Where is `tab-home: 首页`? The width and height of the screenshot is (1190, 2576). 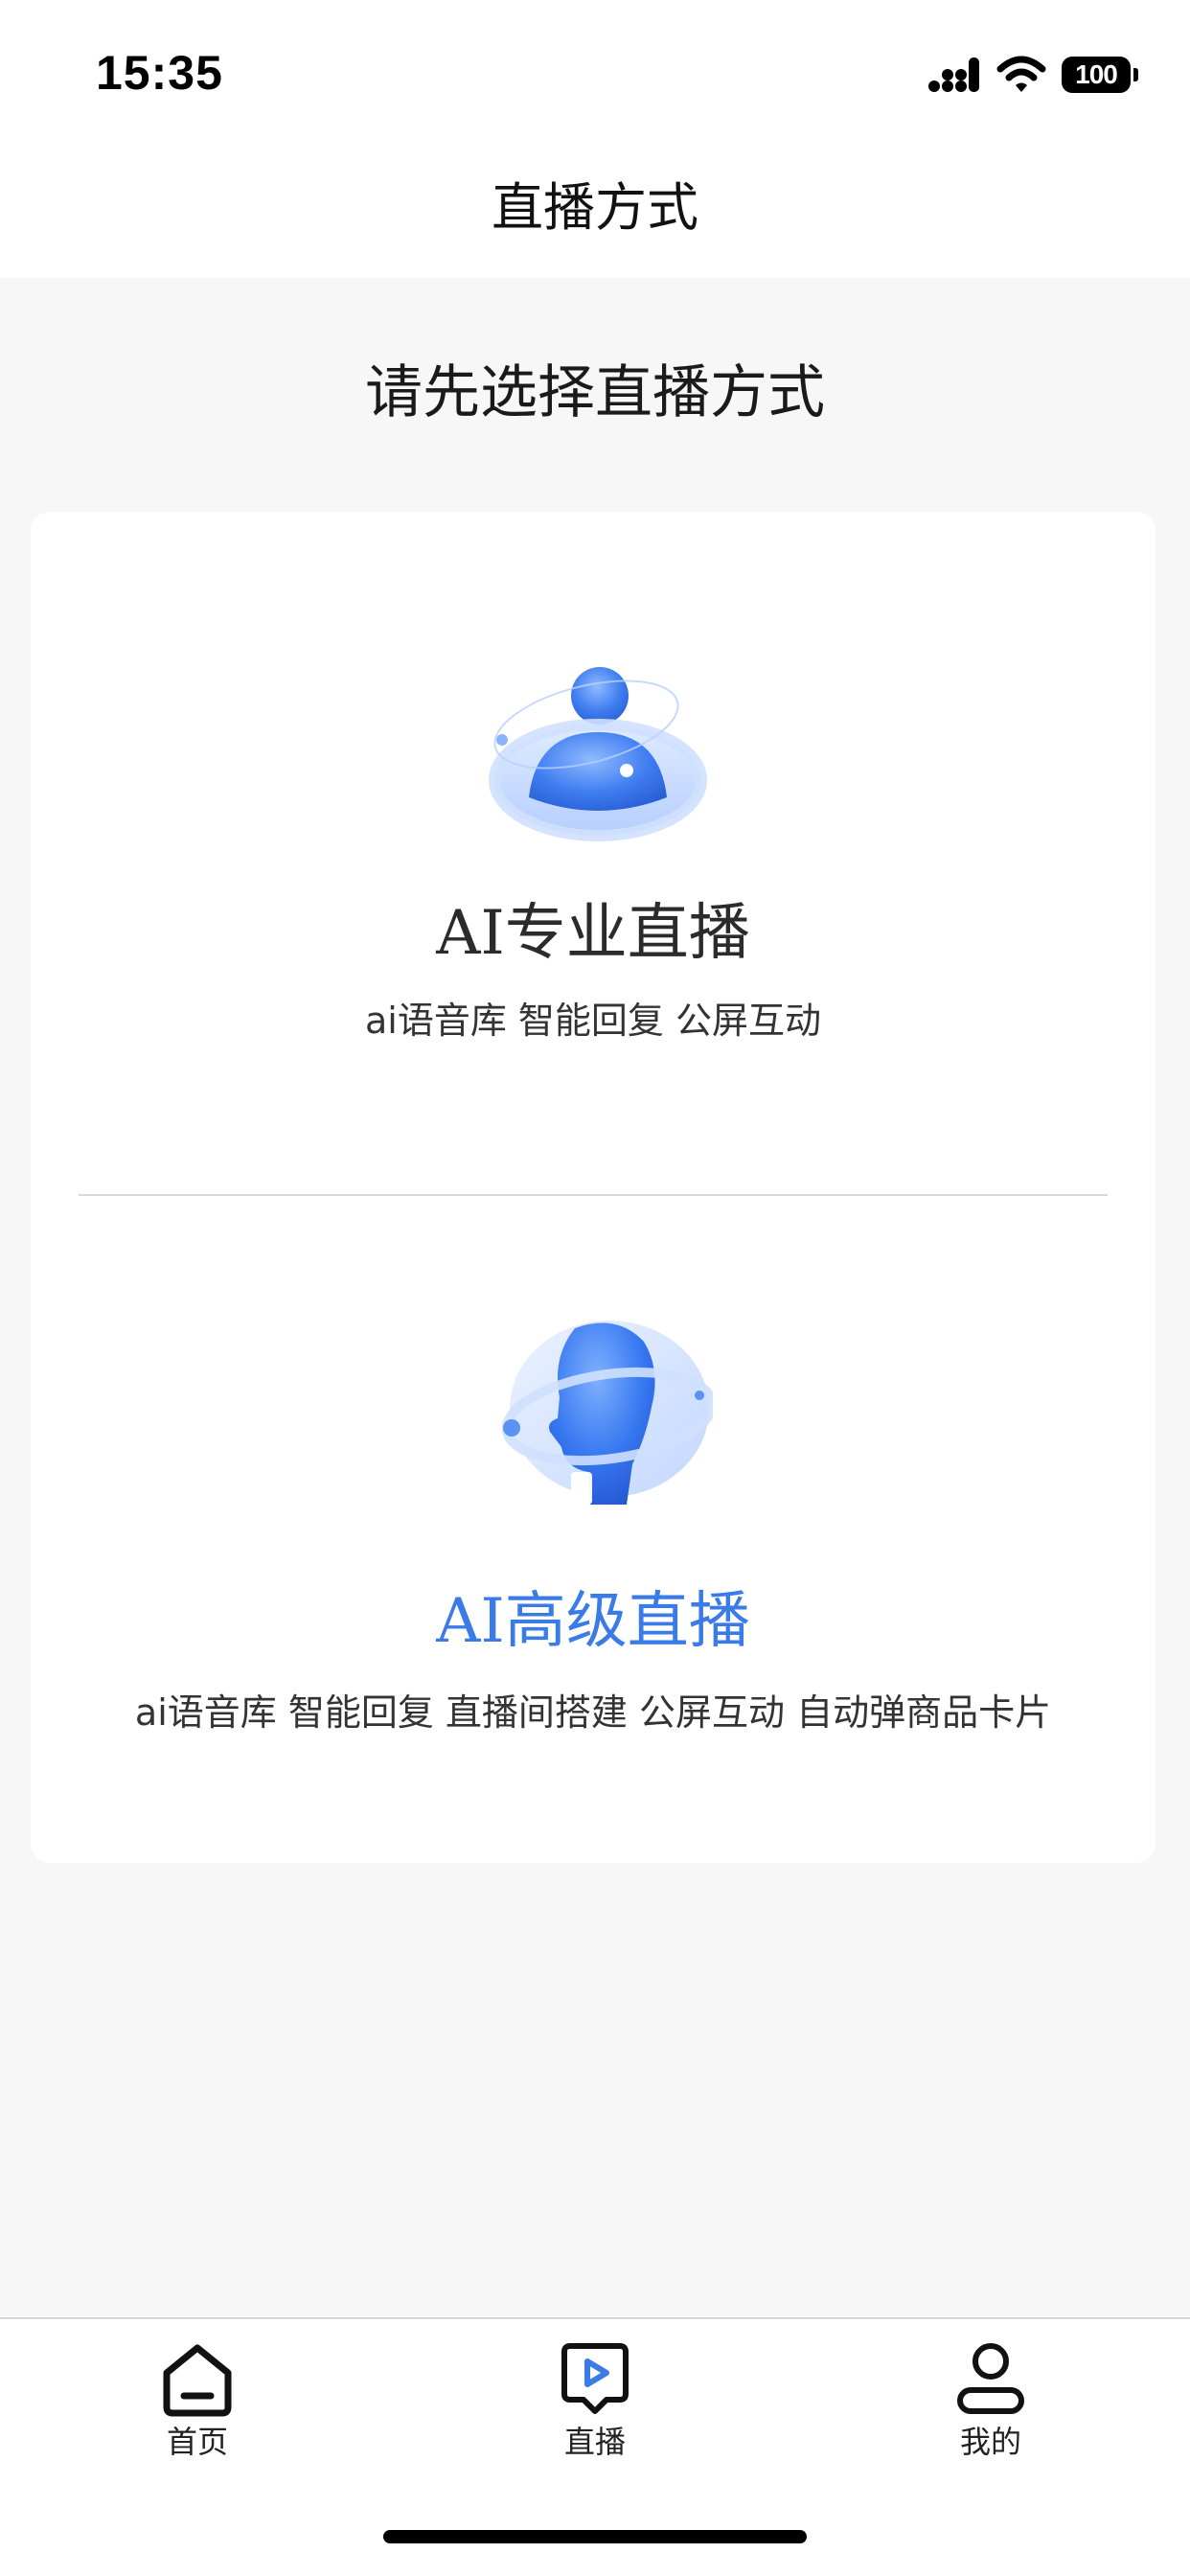
tab-home: 首页 is located at coordinates (197, 2410).